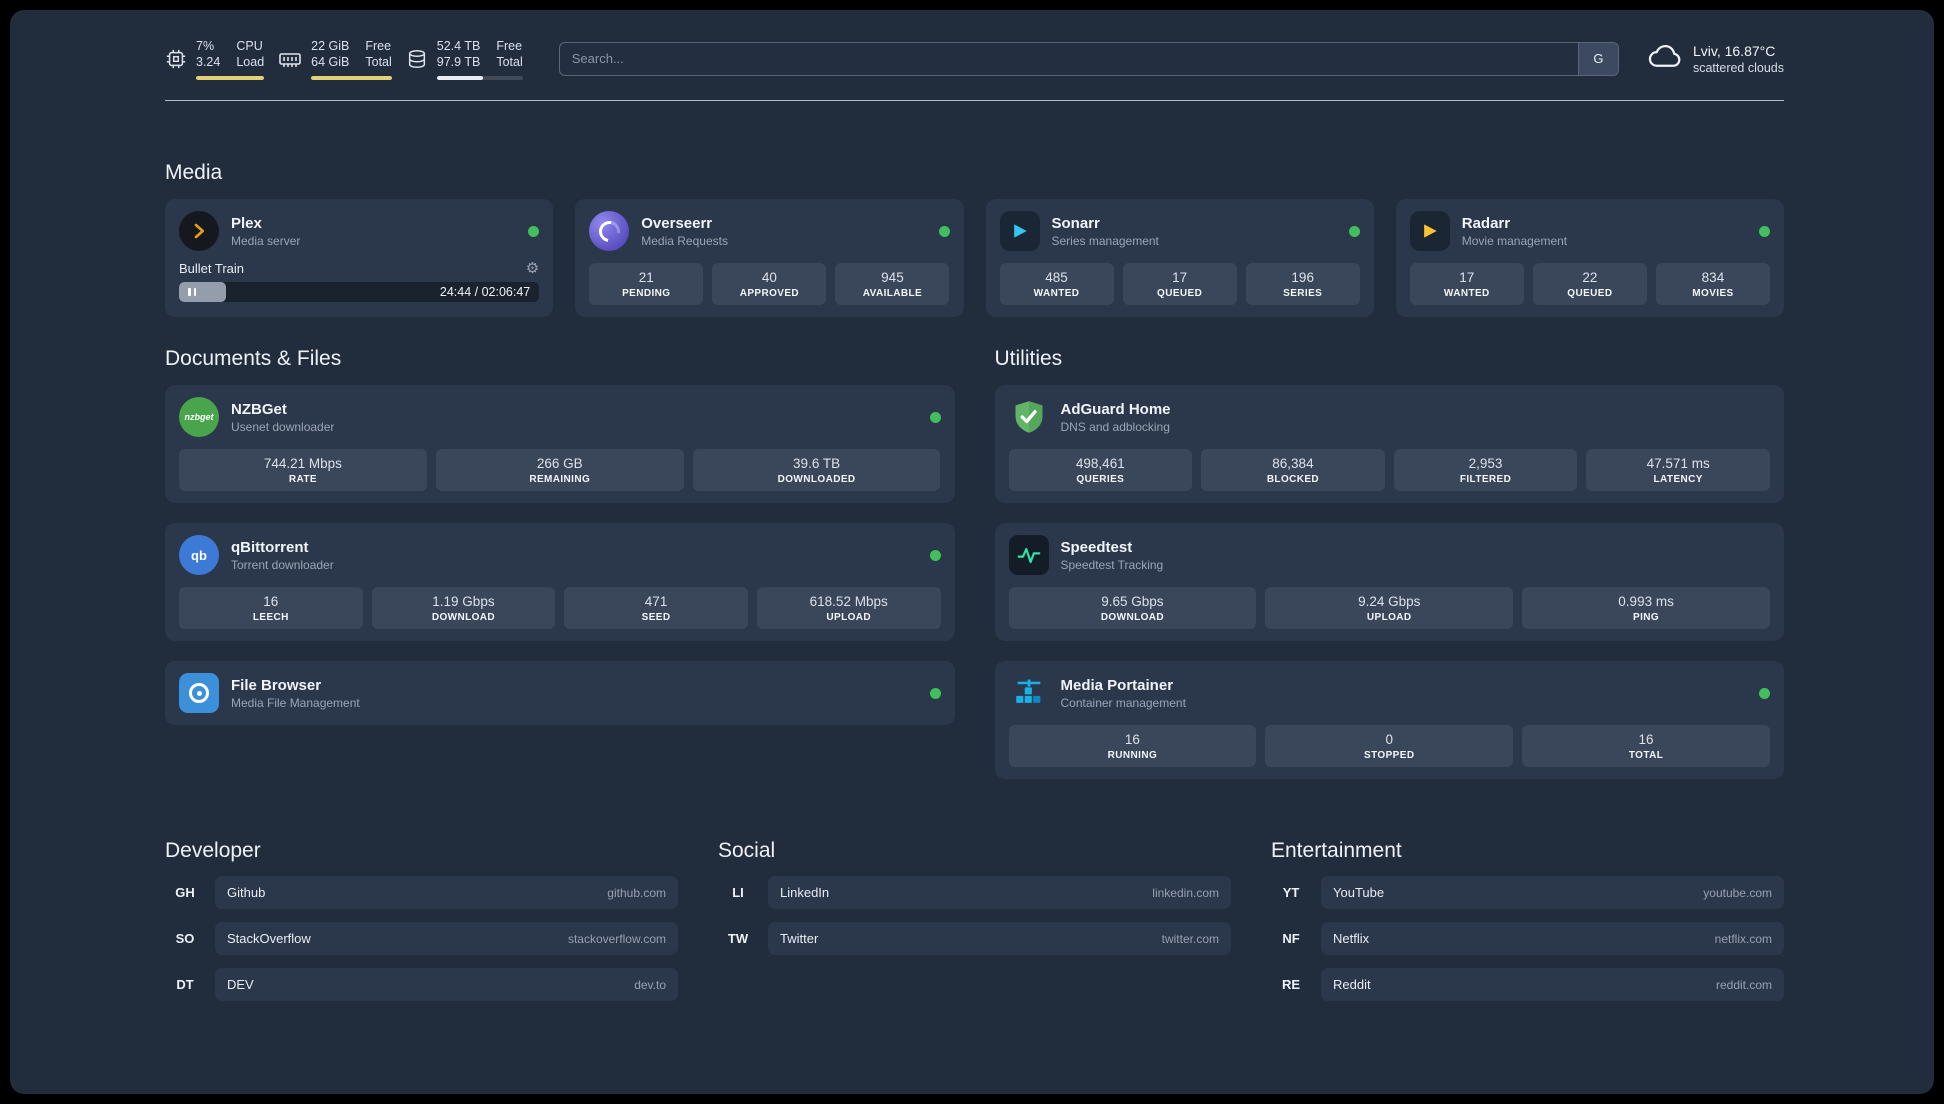 The height and width of the screenshot is (1104, 1944). I want to click on search-engine-button: G, so click(1597, 58).